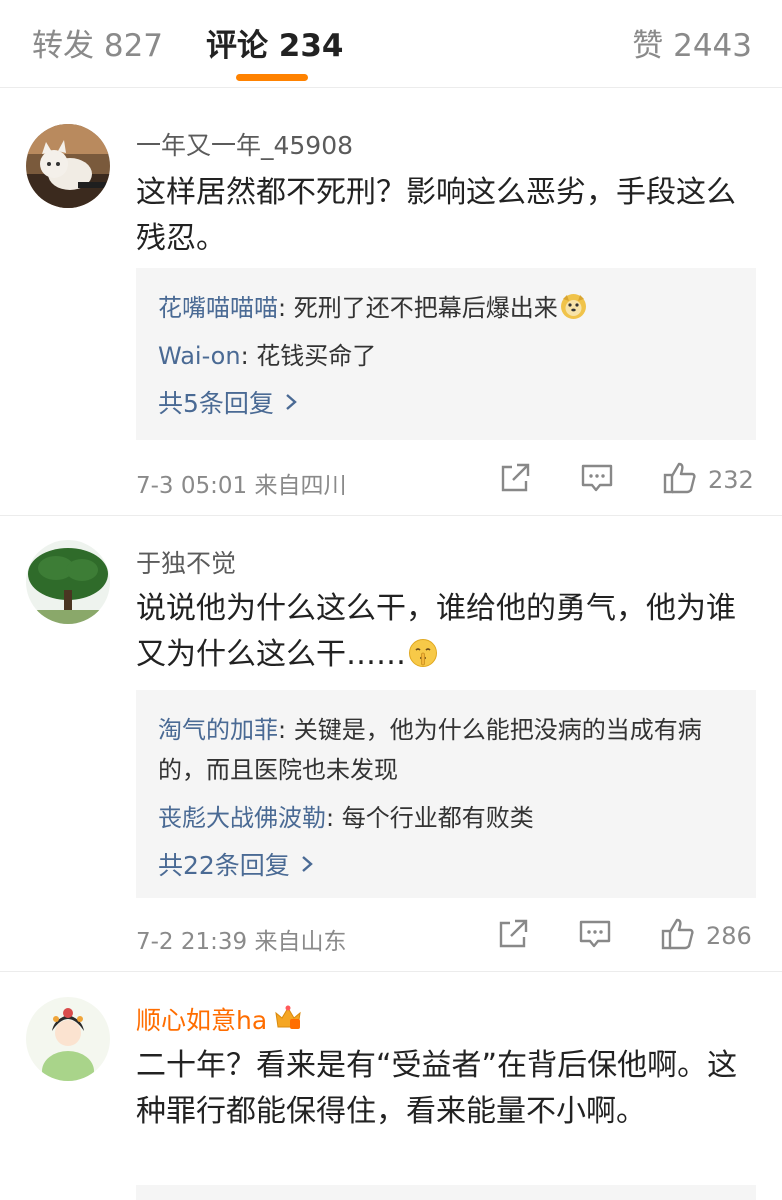 The height and width of the screenshot is (1200, 782). I want to click on active-tab-indicator, so click(272, 77).